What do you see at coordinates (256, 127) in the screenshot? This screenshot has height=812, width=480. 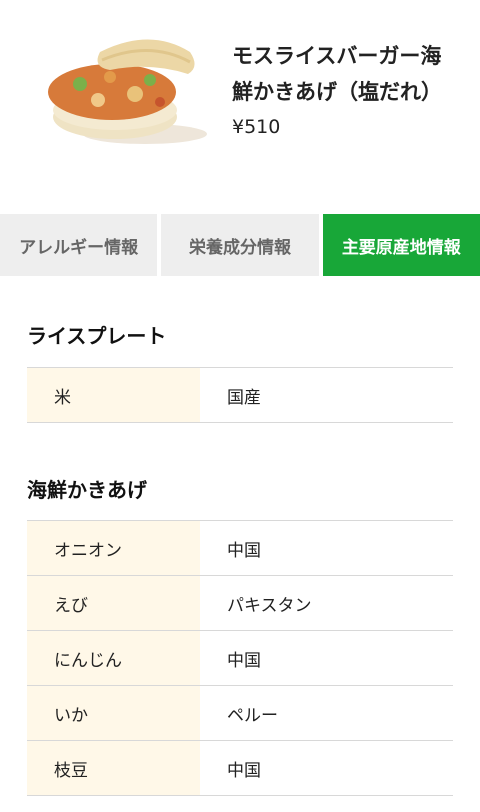 I see `product-price: ¥510` at bounding box center [256, 127].